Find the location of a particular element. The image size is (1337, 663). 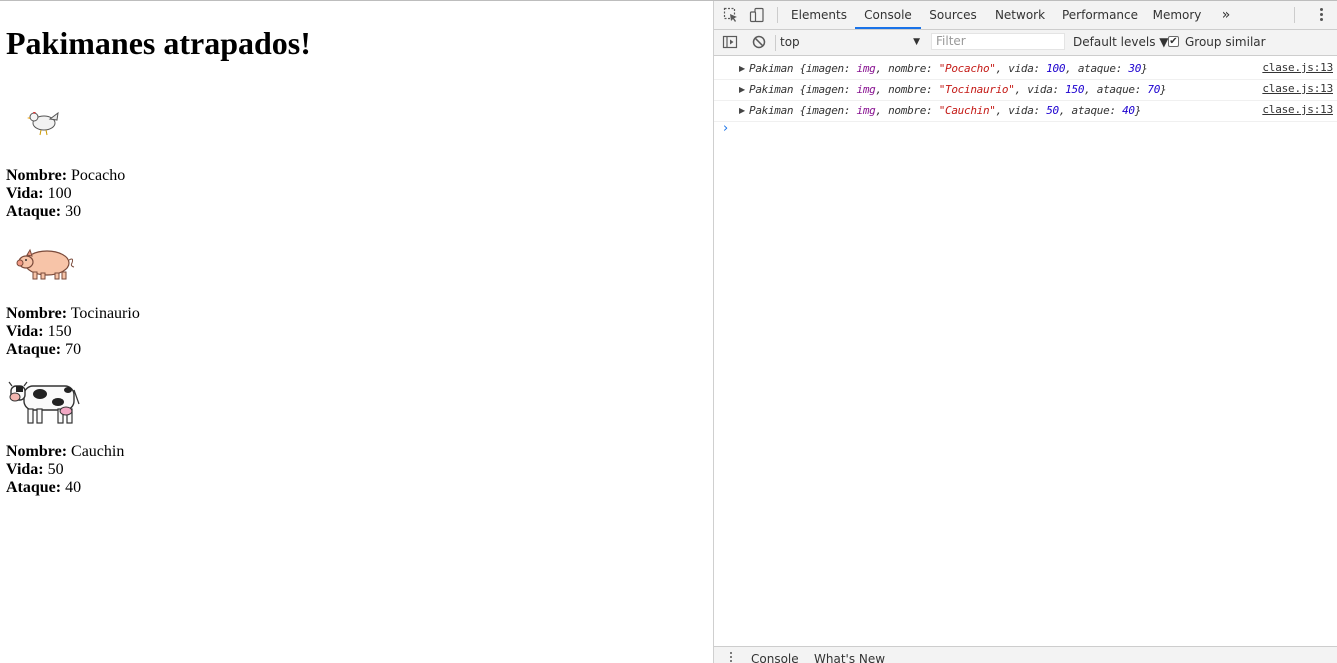

log-vida-value: 100 is located at coordinates (1056, 68).